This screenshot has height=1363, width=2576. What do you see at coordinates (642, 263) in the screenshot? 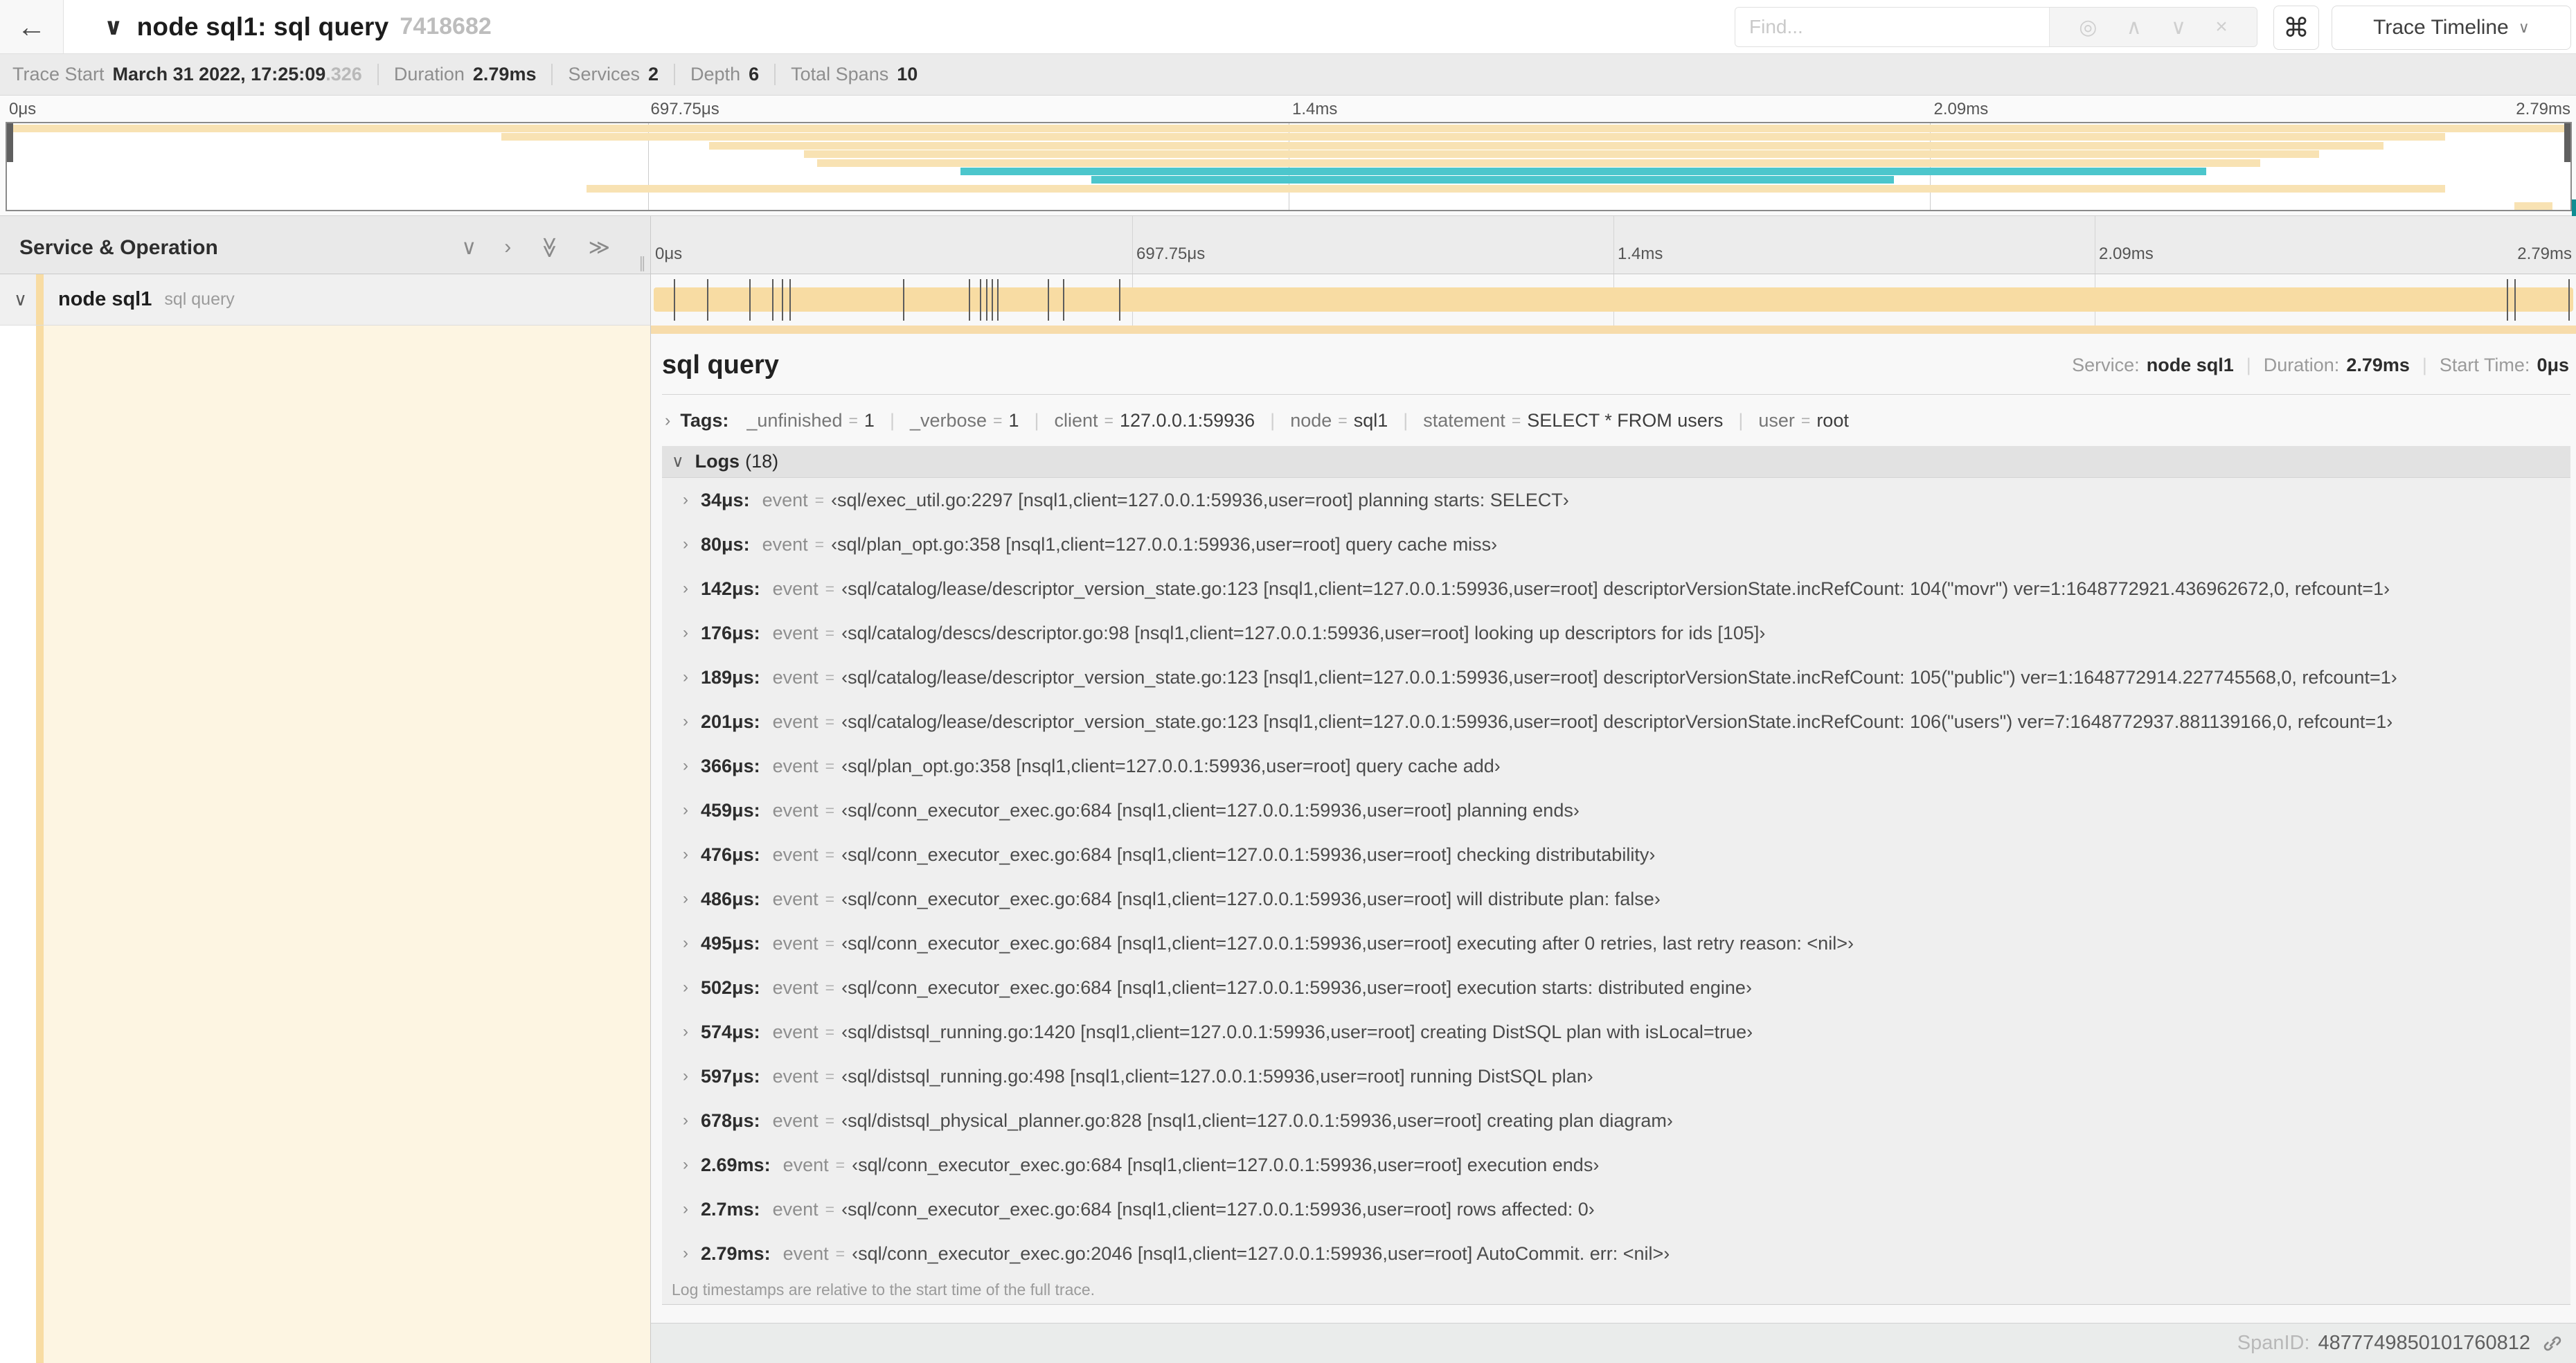
I see `column-resizer: ∥` at bounding box center [642, 263].